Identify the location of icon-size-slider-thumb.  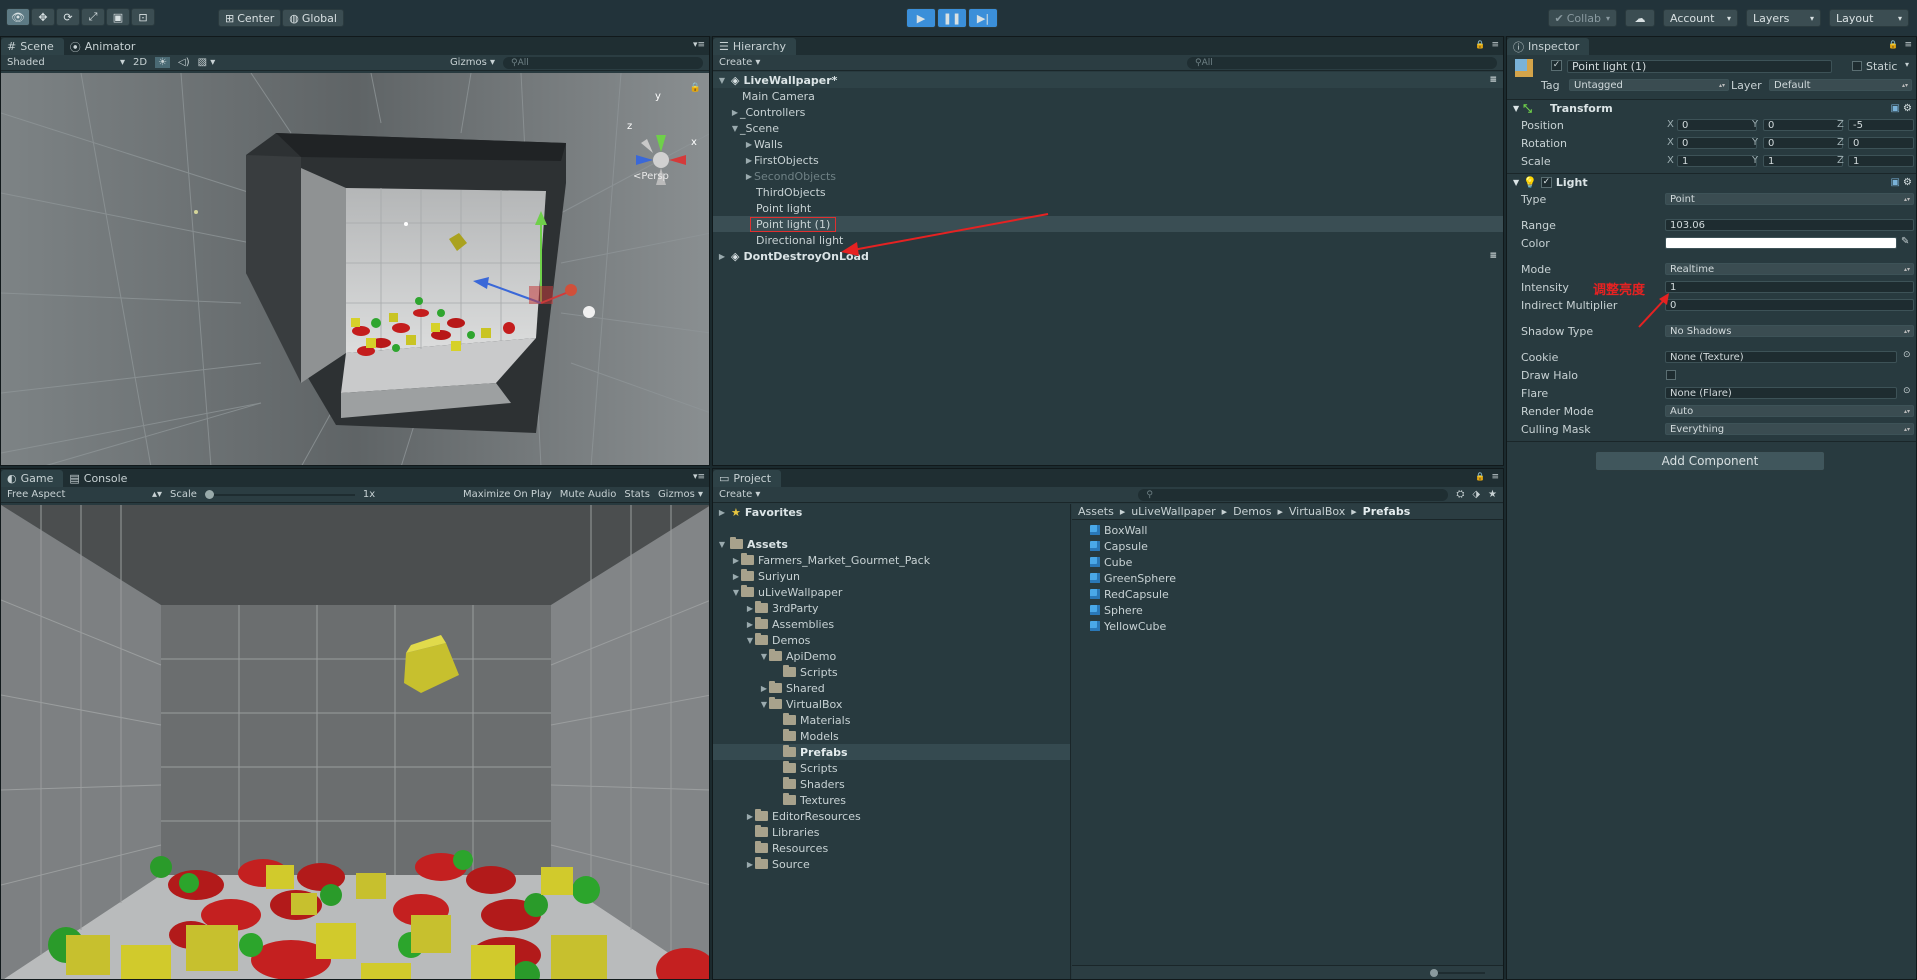
(1434, 973).